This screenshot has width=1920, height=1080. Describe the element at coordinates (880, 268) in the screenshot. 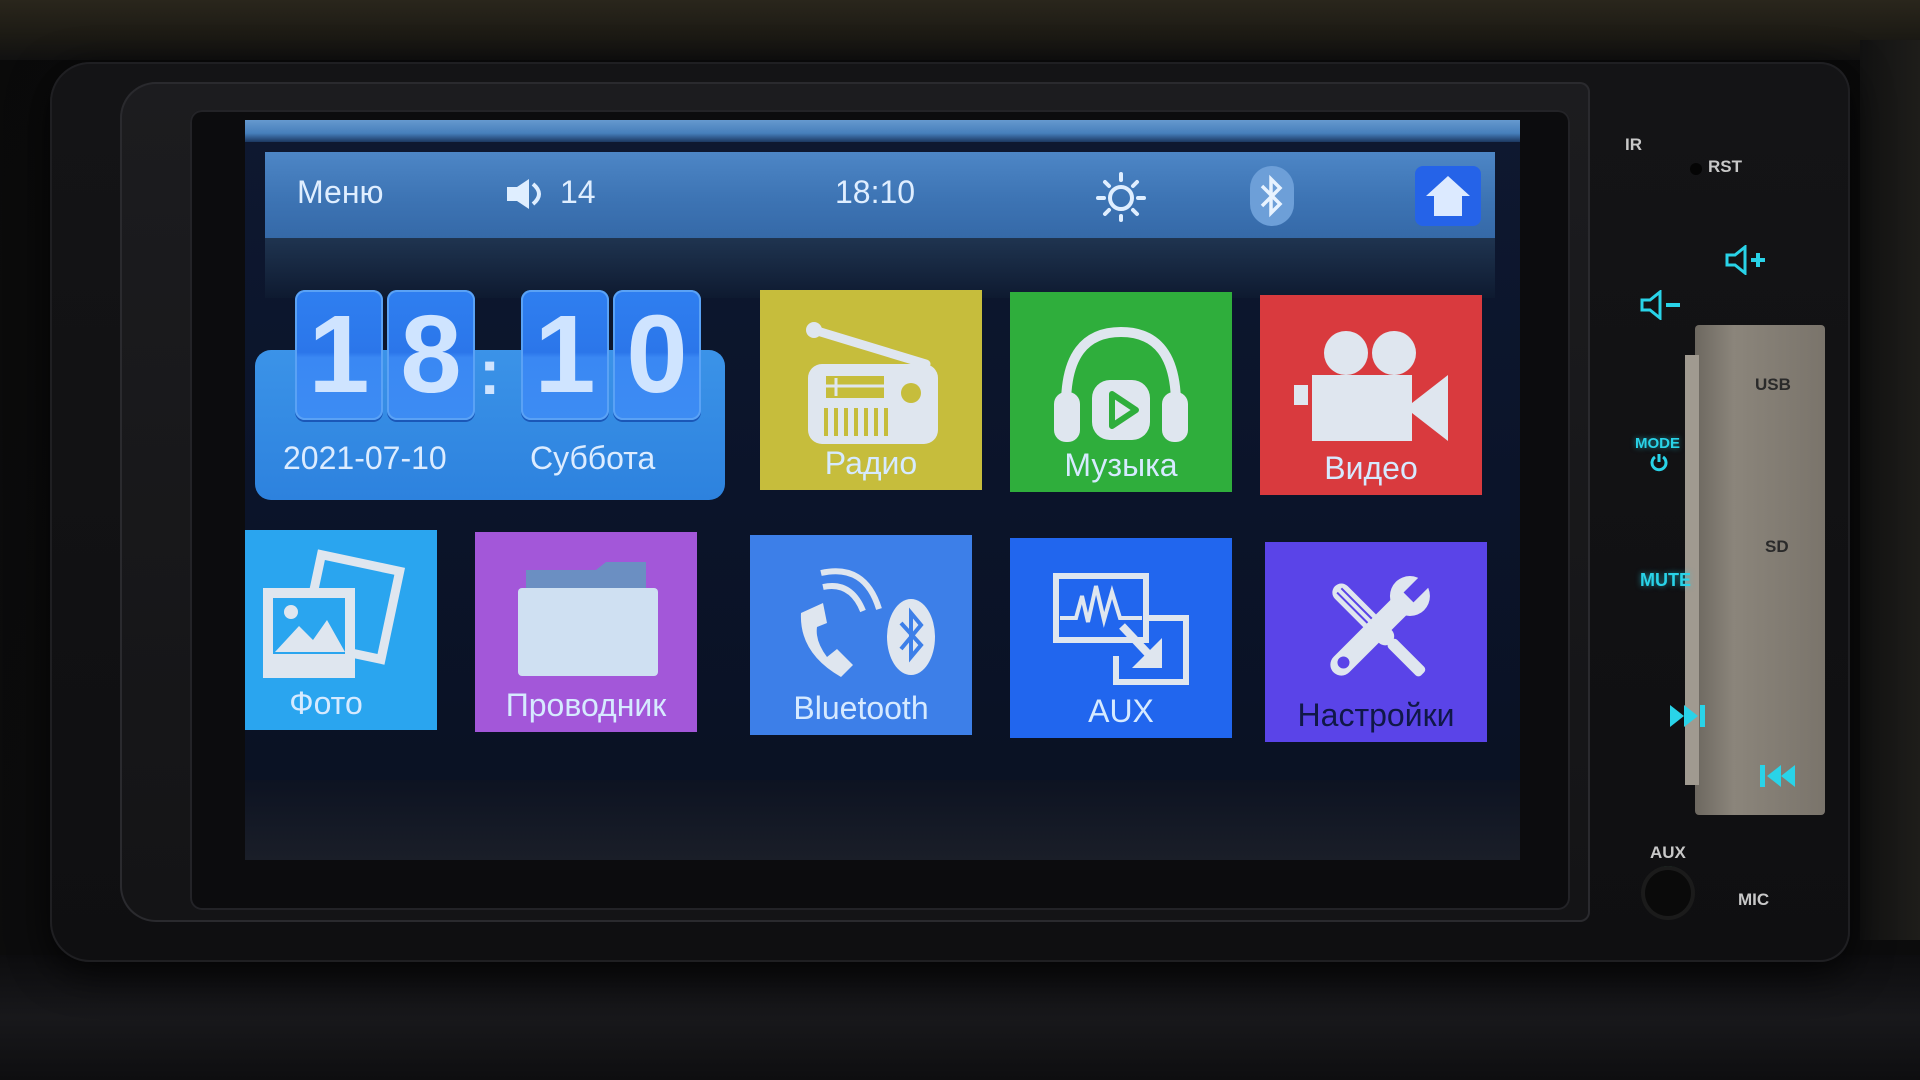

I see `status-bar-shadow` at that location.